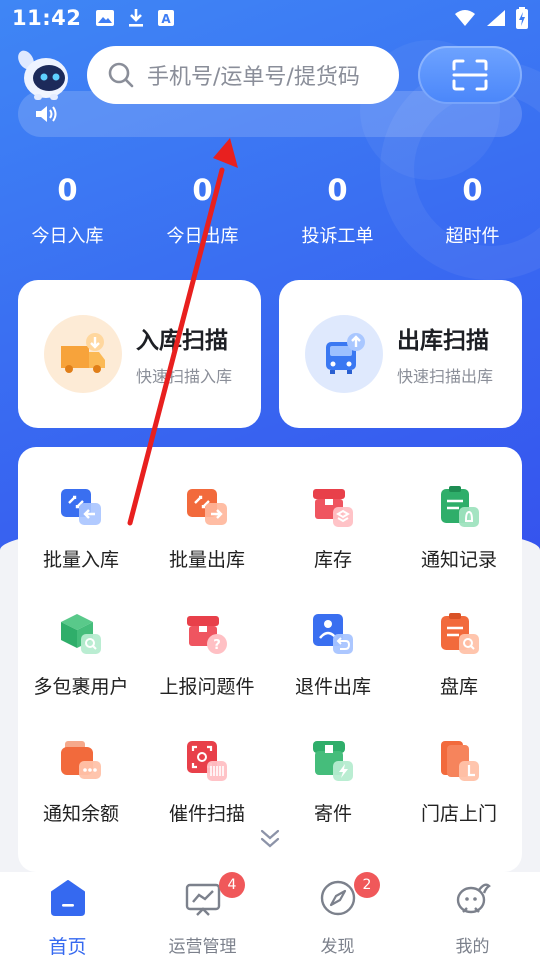 Image resolution: width=540 pixels, height=960 pixels. I want to click on nav-operations: 4 运营管理, so click(202, 916).